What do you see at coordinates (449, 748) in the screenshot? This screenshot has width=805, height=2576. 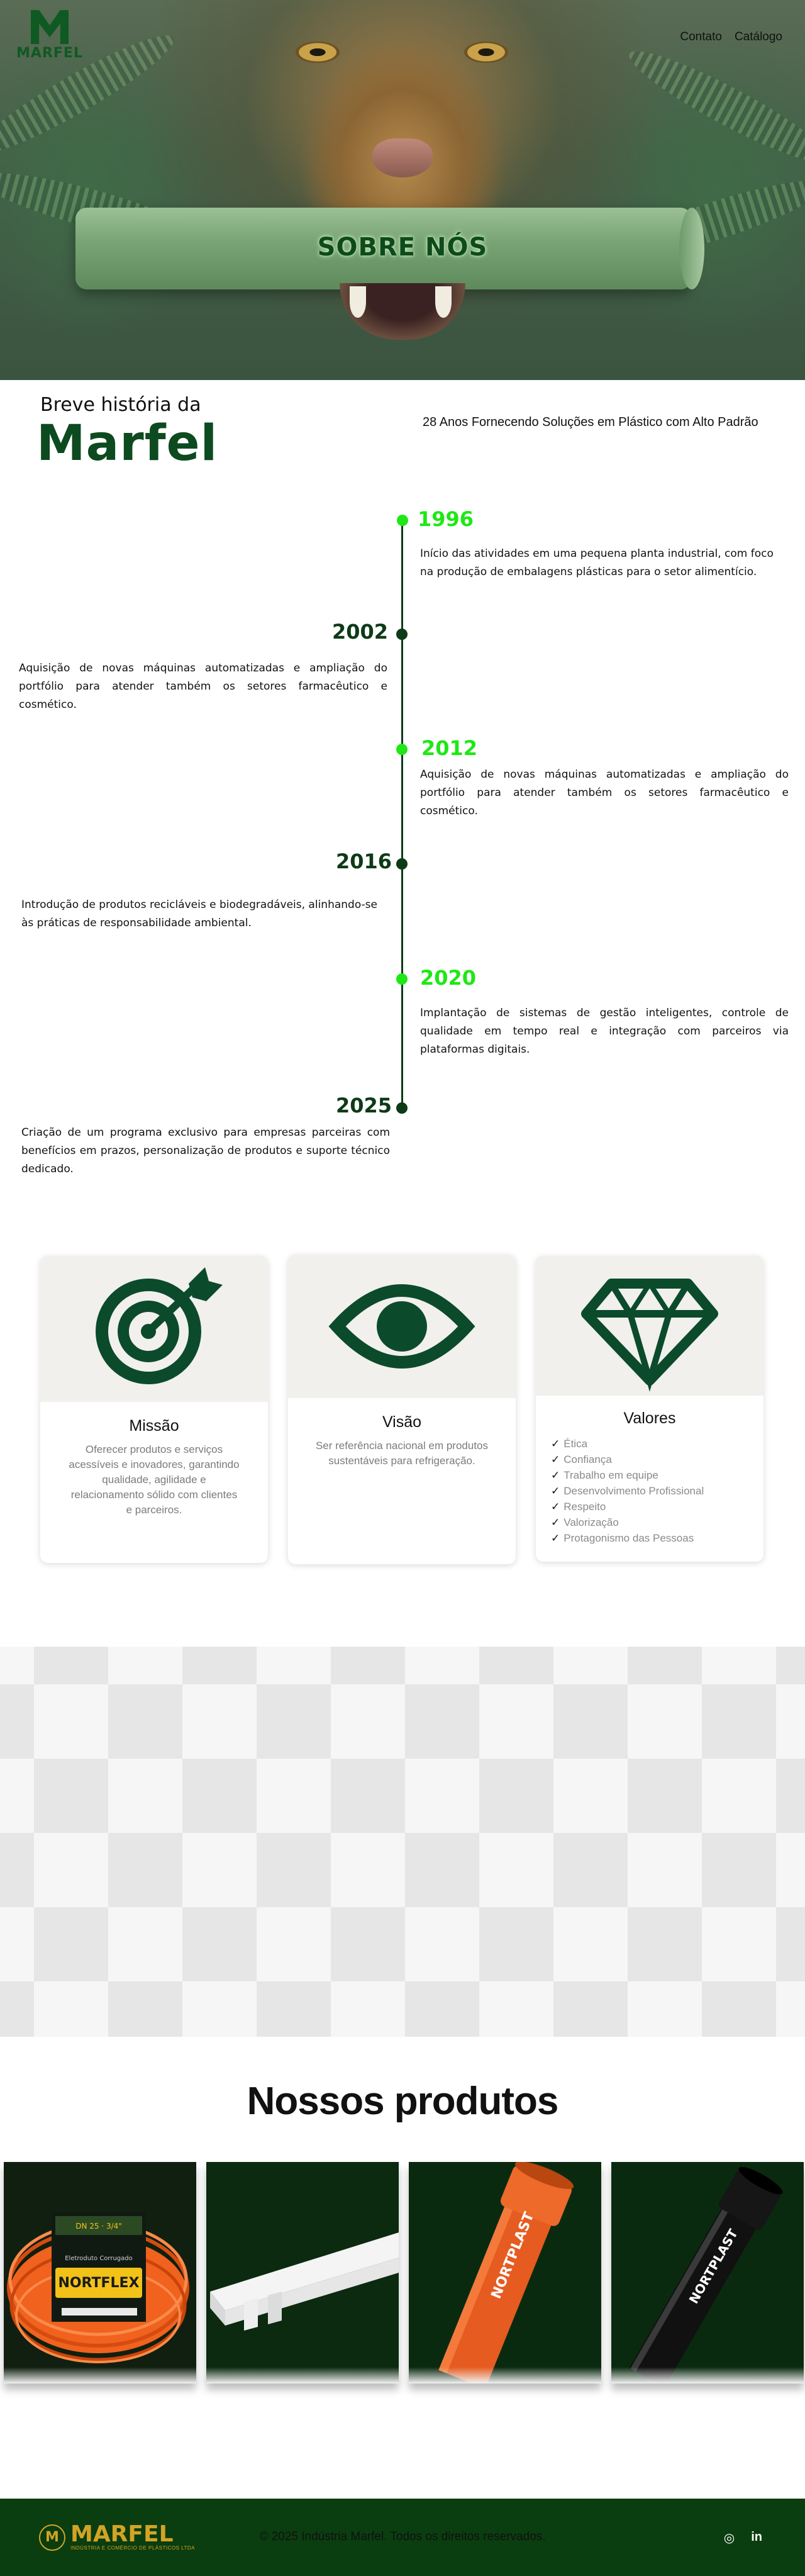 I see `timeline-year: 2012` at bounding box center [449, 748].